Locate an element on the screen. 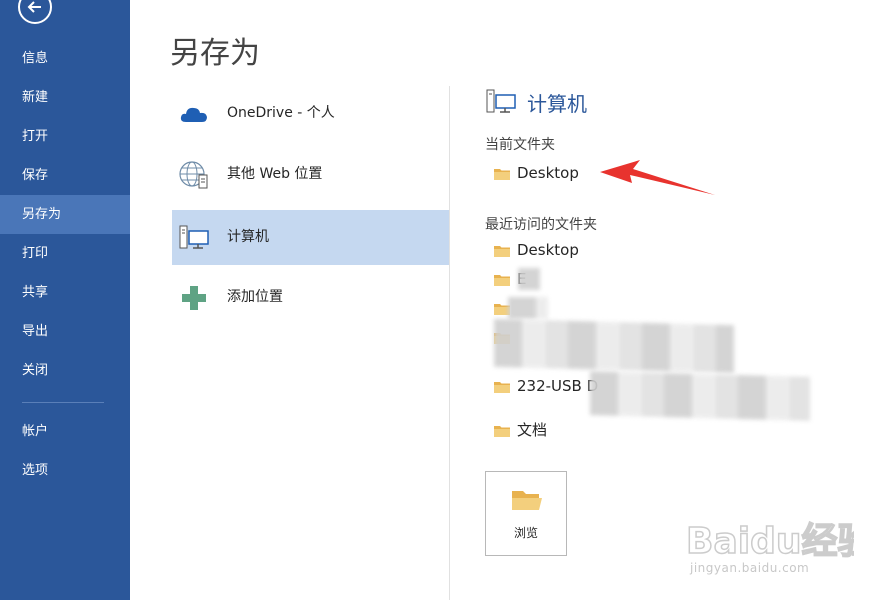  folder-open-icon is located at coordinates (527, 500).